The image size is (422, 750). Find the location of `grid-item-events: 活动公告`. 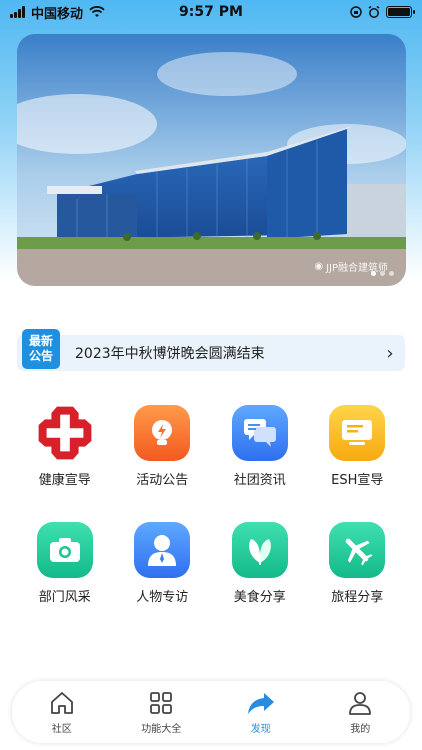

grid-item-events: 活动公告 is located at coordinates (162, 446).